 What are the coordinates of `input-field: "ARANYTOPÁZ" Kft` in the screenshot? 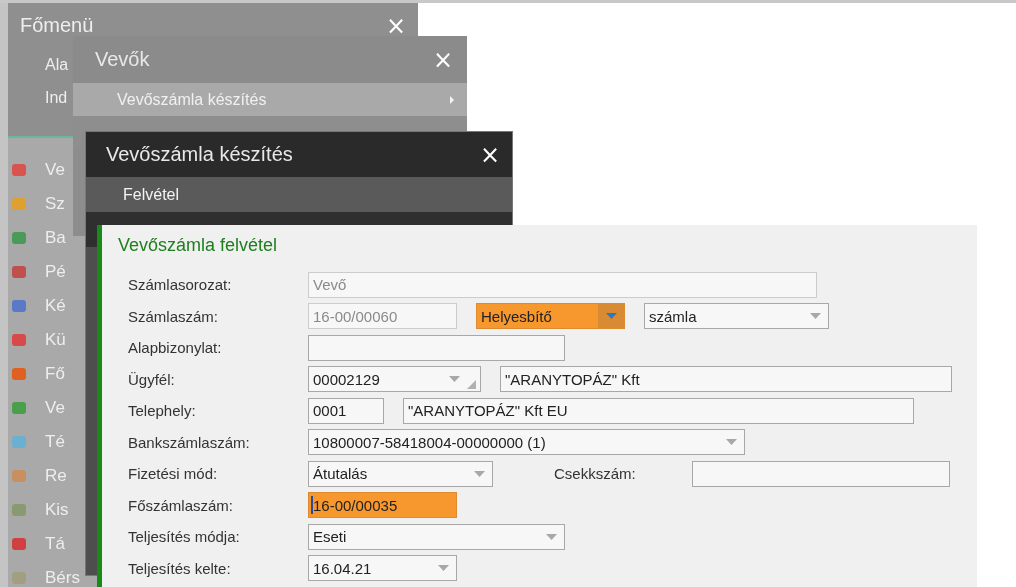 It's located at (726, 379).